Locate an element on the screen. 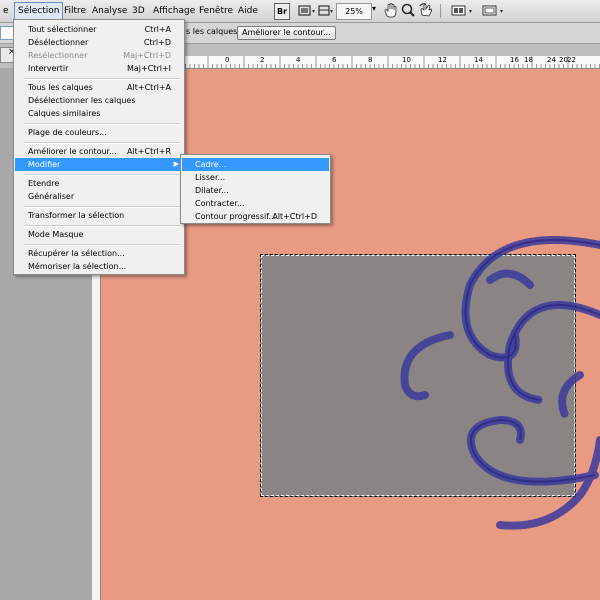 This screenshot has width=600, height=600. all-layers-label: s les calques is located at coordinates (212, 31).